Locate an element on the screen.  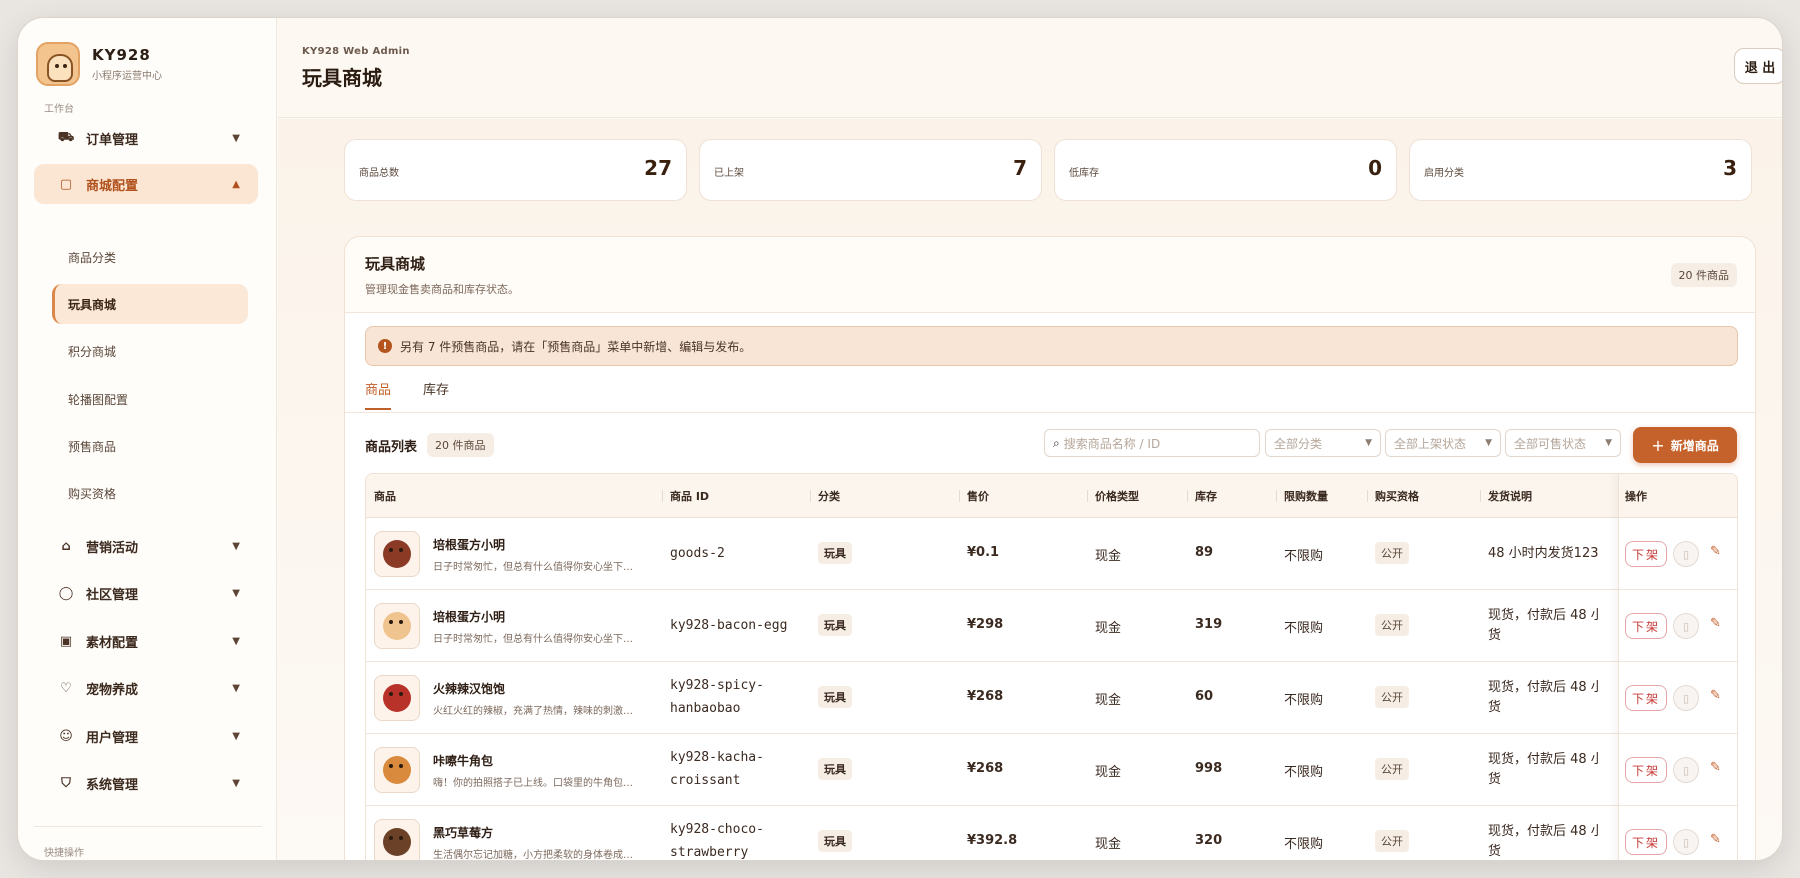
sidebar-item-marketing: ⌂ 营销活动 ▼ is located at coordinates (146, 546).